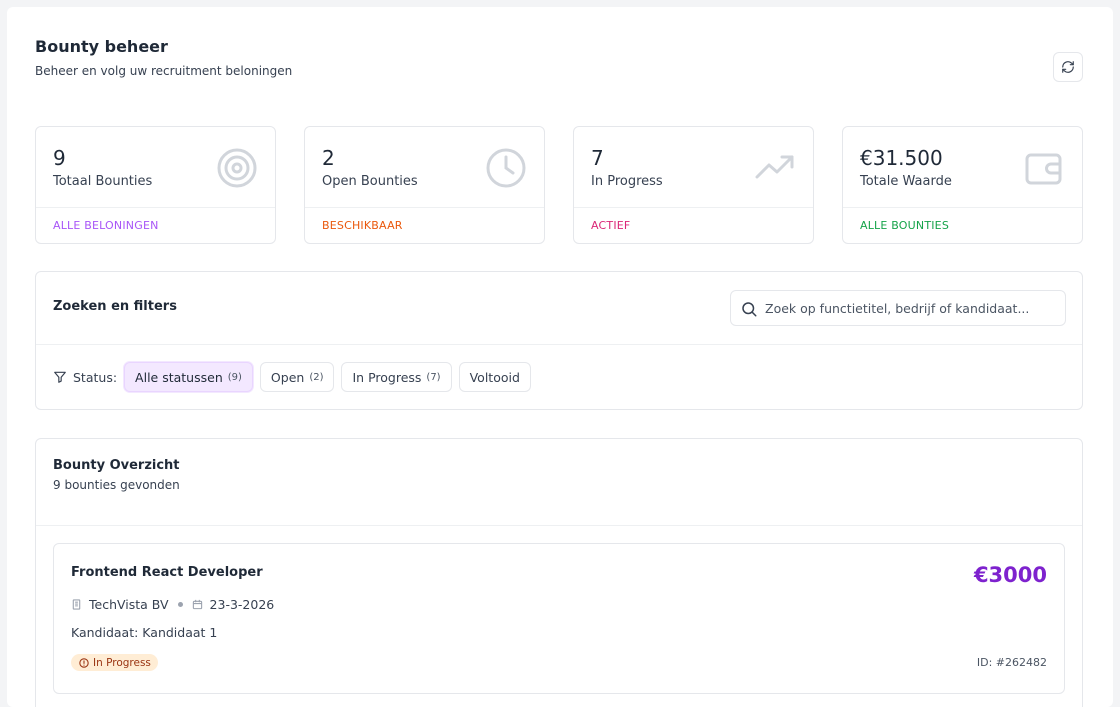  Describe the element at coordinates (1011, 662) in the screenshot. I see `bounty-id: ID: #262482` at that location.